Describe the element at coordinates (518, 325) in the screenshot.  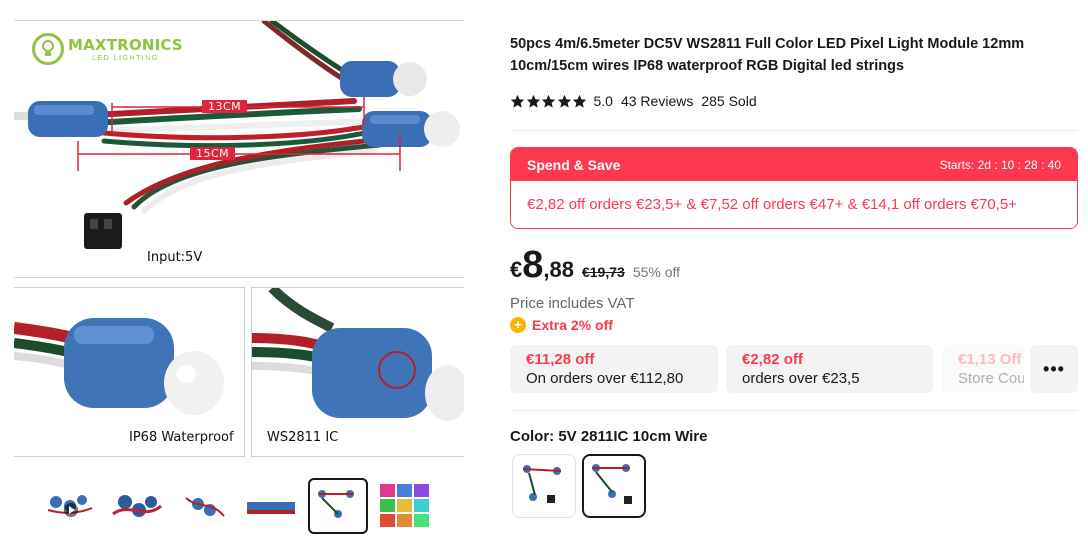
I see `plus-coin-icon: +` at that location.